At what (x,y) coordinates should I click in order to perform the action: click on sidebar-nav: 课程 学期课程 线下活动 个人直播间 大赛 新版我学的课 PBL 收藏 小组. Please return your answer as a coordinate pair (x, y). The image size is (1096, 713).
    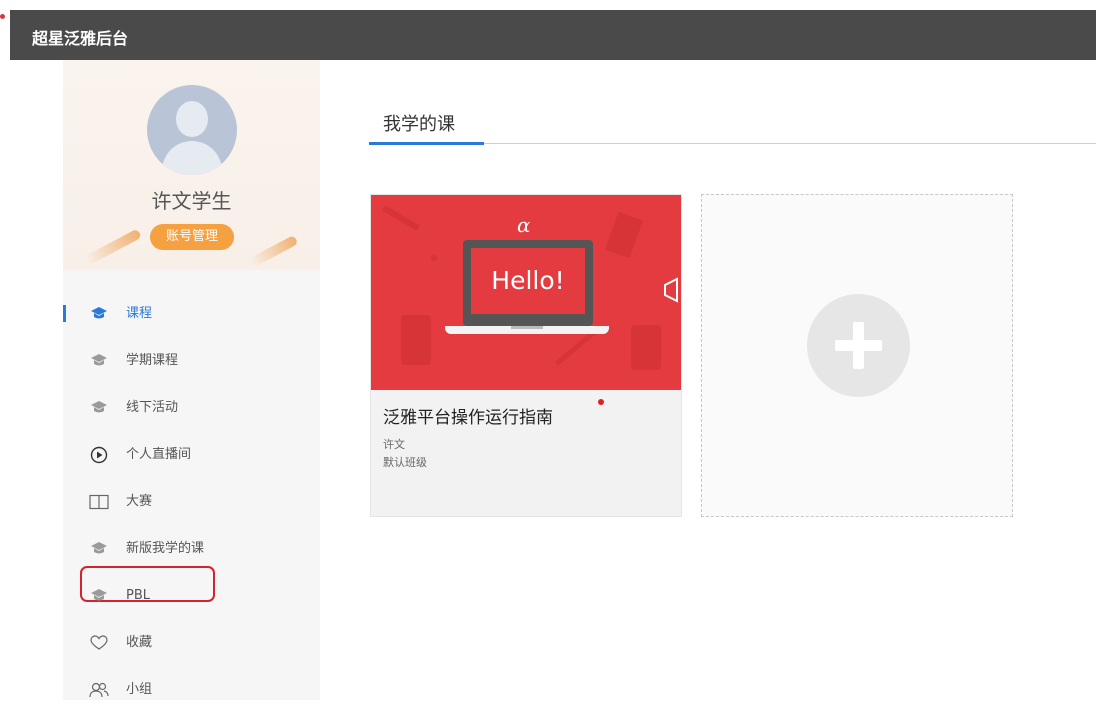
    Looking at the image, I should click on (191, 501).